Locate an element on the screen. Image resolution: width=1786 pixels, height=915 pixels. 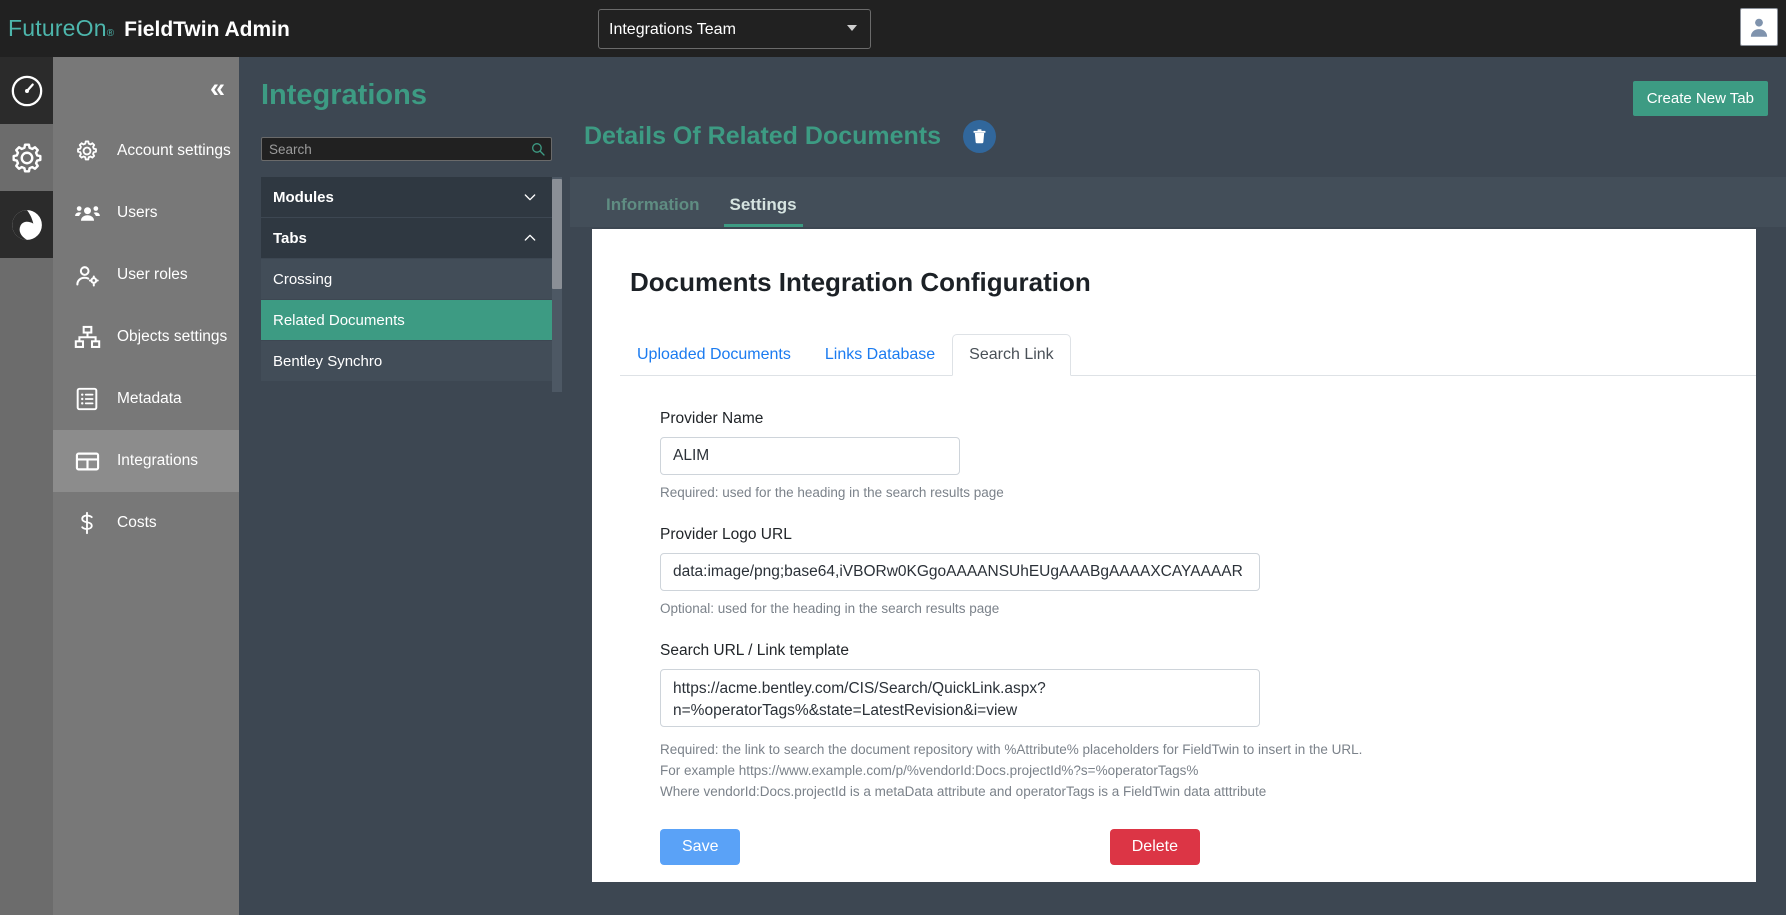
sidebar-item-objects-settings: Objects settings is located at coordinates (146, 337).